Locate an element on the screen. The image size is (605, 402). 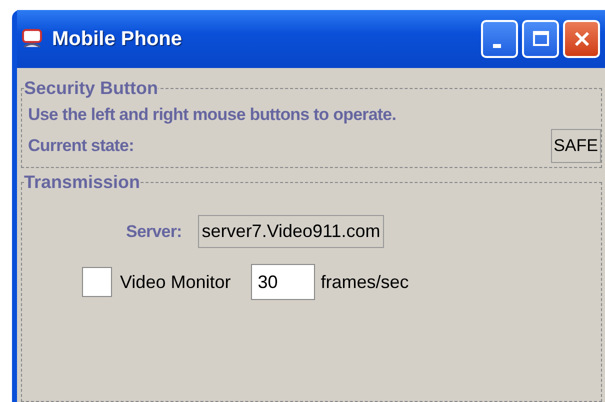
video-monitor-checkbox is located at coordinates (97, 282).